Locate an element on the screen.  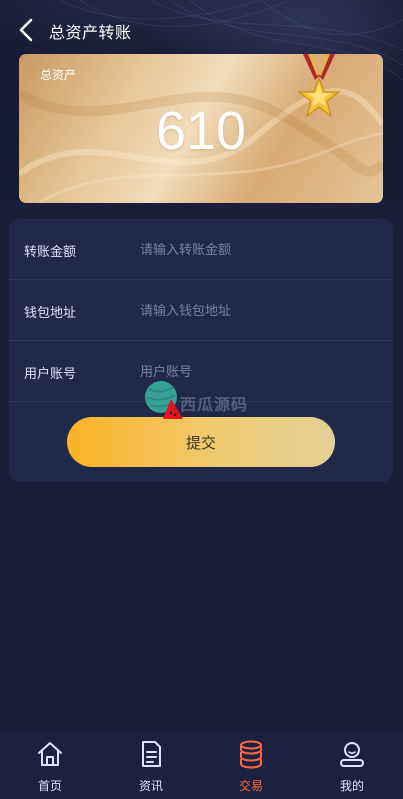
tab-profile: 我的 is located at coordinates (352, 764).